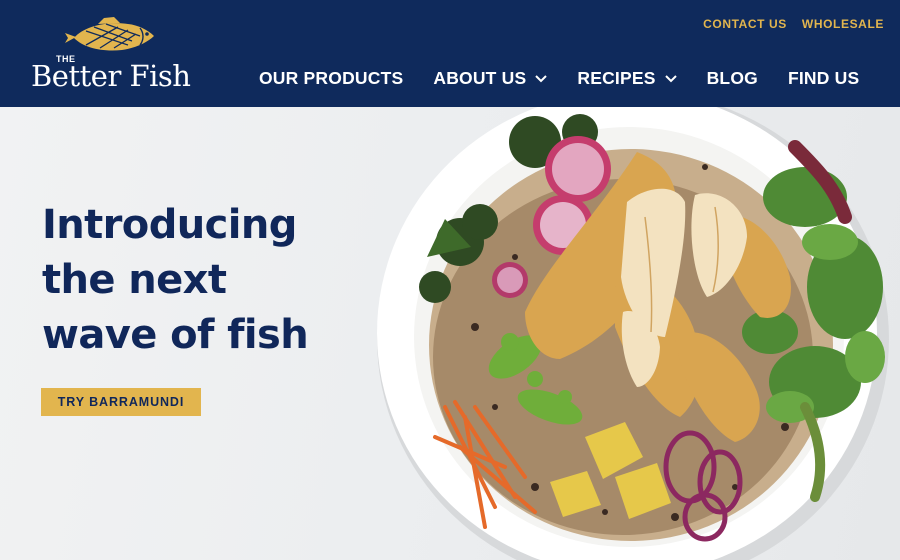 The image size is (900, 560). I want to click on hero-title: Introducing the next wave of fish, so click(212, 280).